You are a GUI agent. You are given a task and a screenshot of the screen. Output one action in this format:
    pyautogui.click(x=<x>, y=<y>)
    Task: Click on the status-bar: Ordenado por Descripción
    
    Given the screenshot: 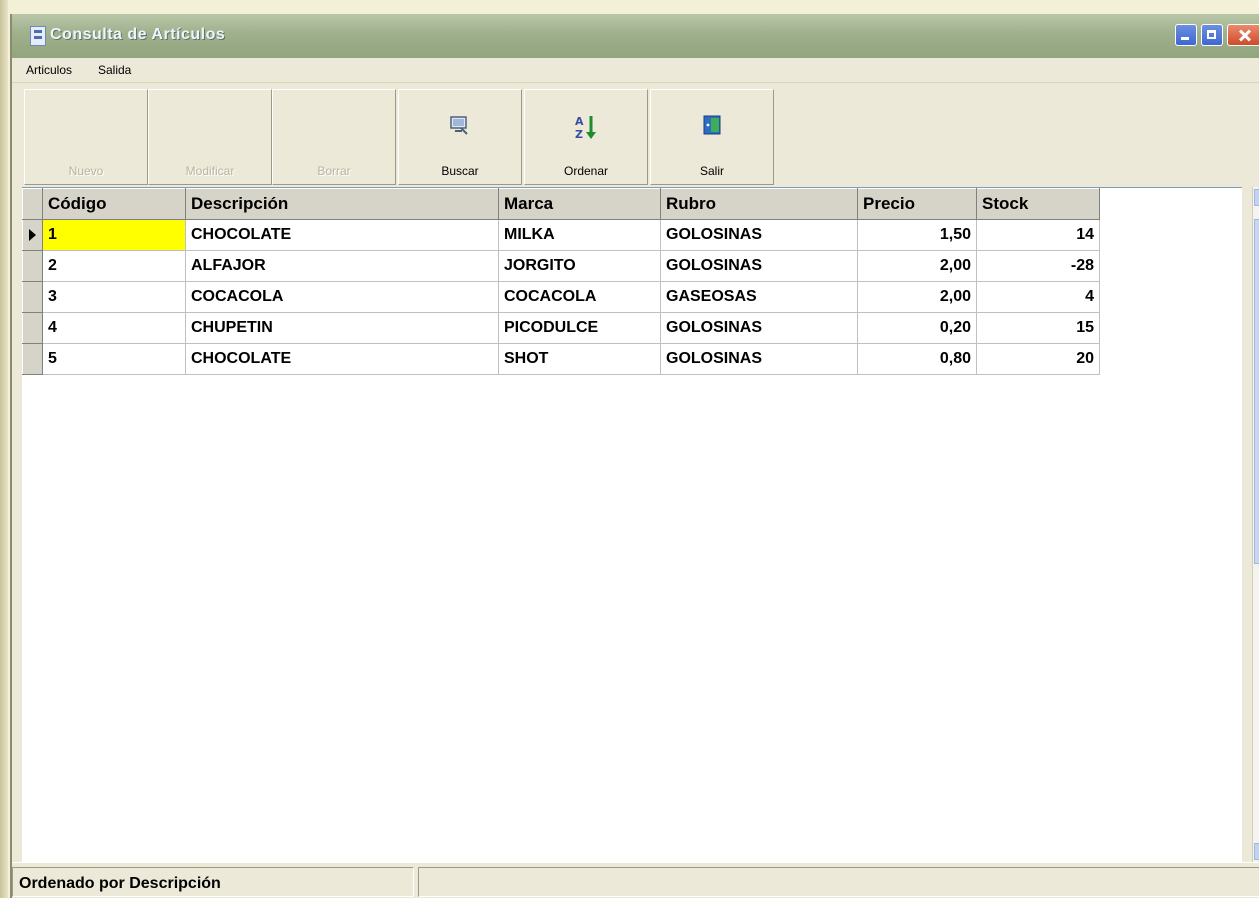 What is the action you would take?
    pyautogui.click(x=635, y=880)
    